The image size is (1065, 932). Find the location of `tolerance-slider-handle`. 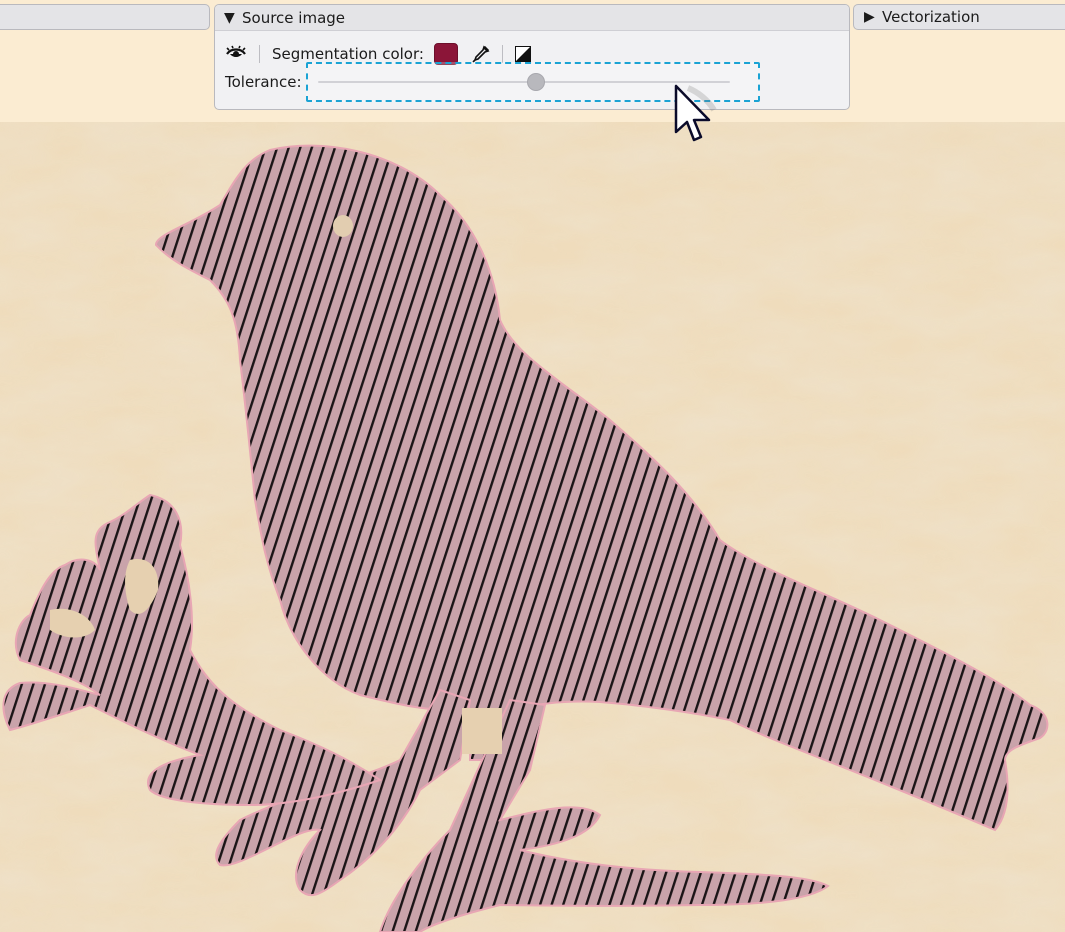

tolerance-slider-handle is located at coordinates (536, 82).